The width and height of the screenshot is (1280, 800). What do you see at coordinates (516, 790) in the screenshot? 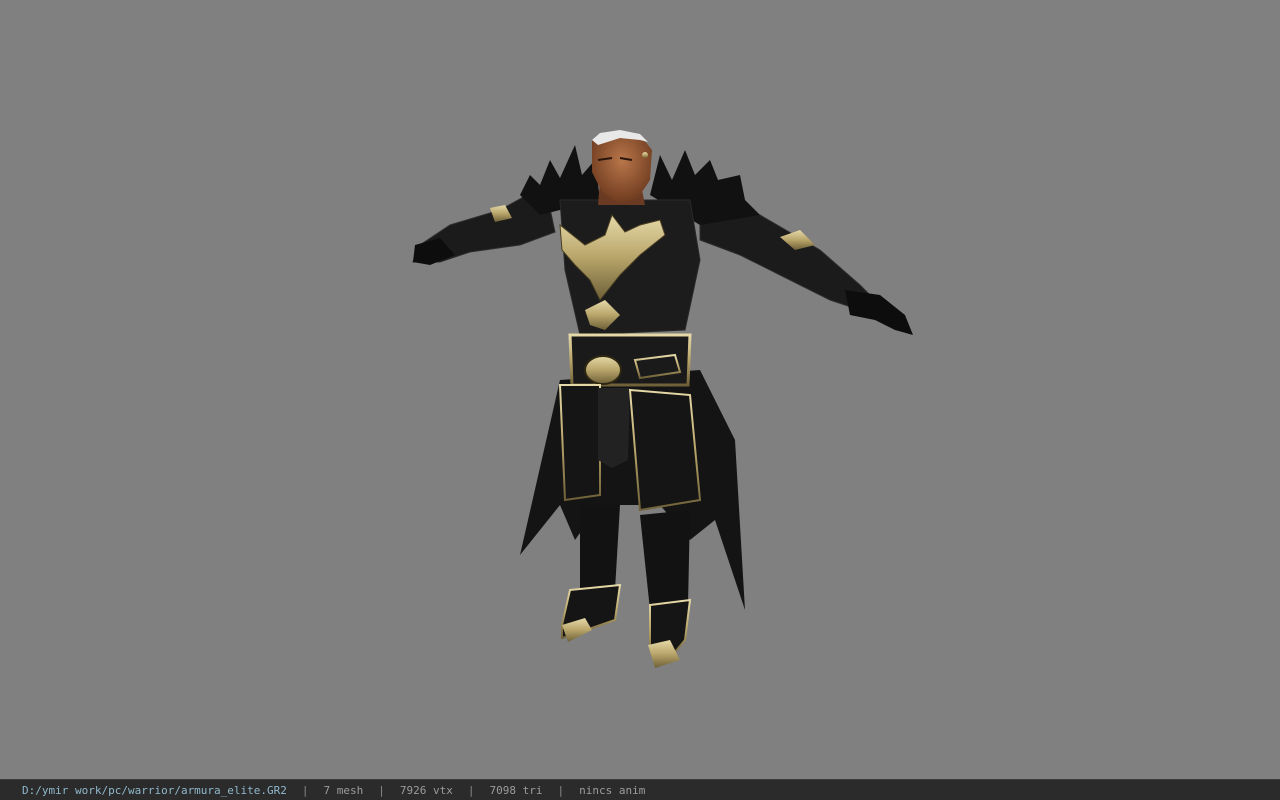
I see `triangle-count-label: 7098 tri` at bounding box center [516, 790].